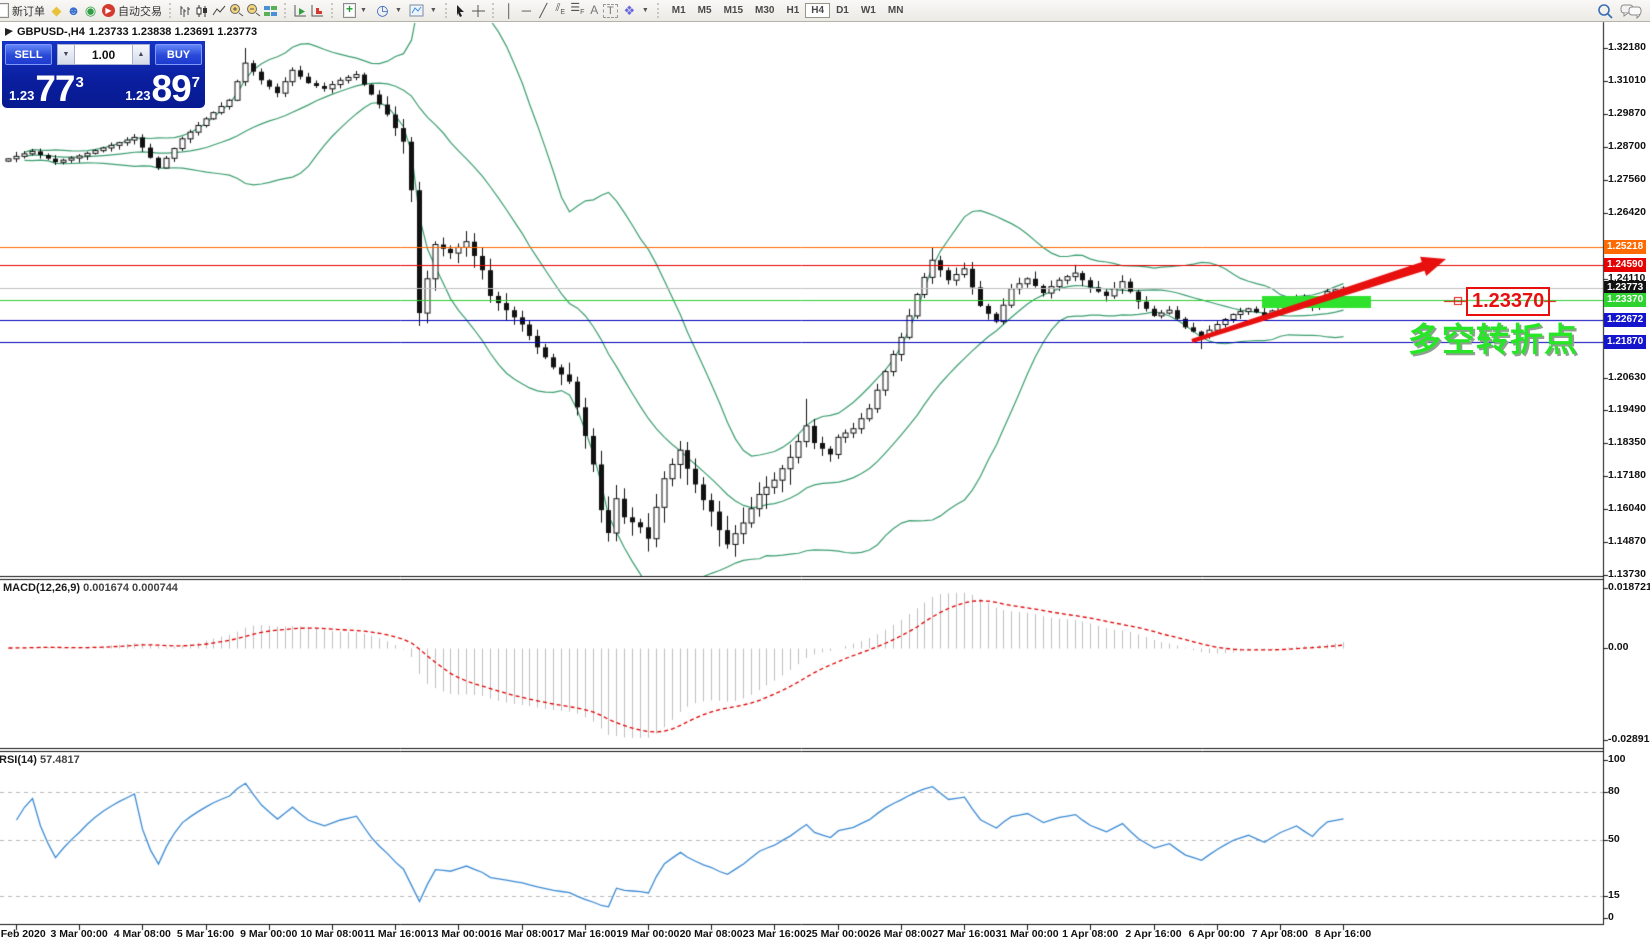 The width and height of the screenshot is (1650, 942). What do you see at coordinates (73, 10) in the screenshot?
I see `metaeditor-person-icon: ☻` at bounding box center [73, 10].